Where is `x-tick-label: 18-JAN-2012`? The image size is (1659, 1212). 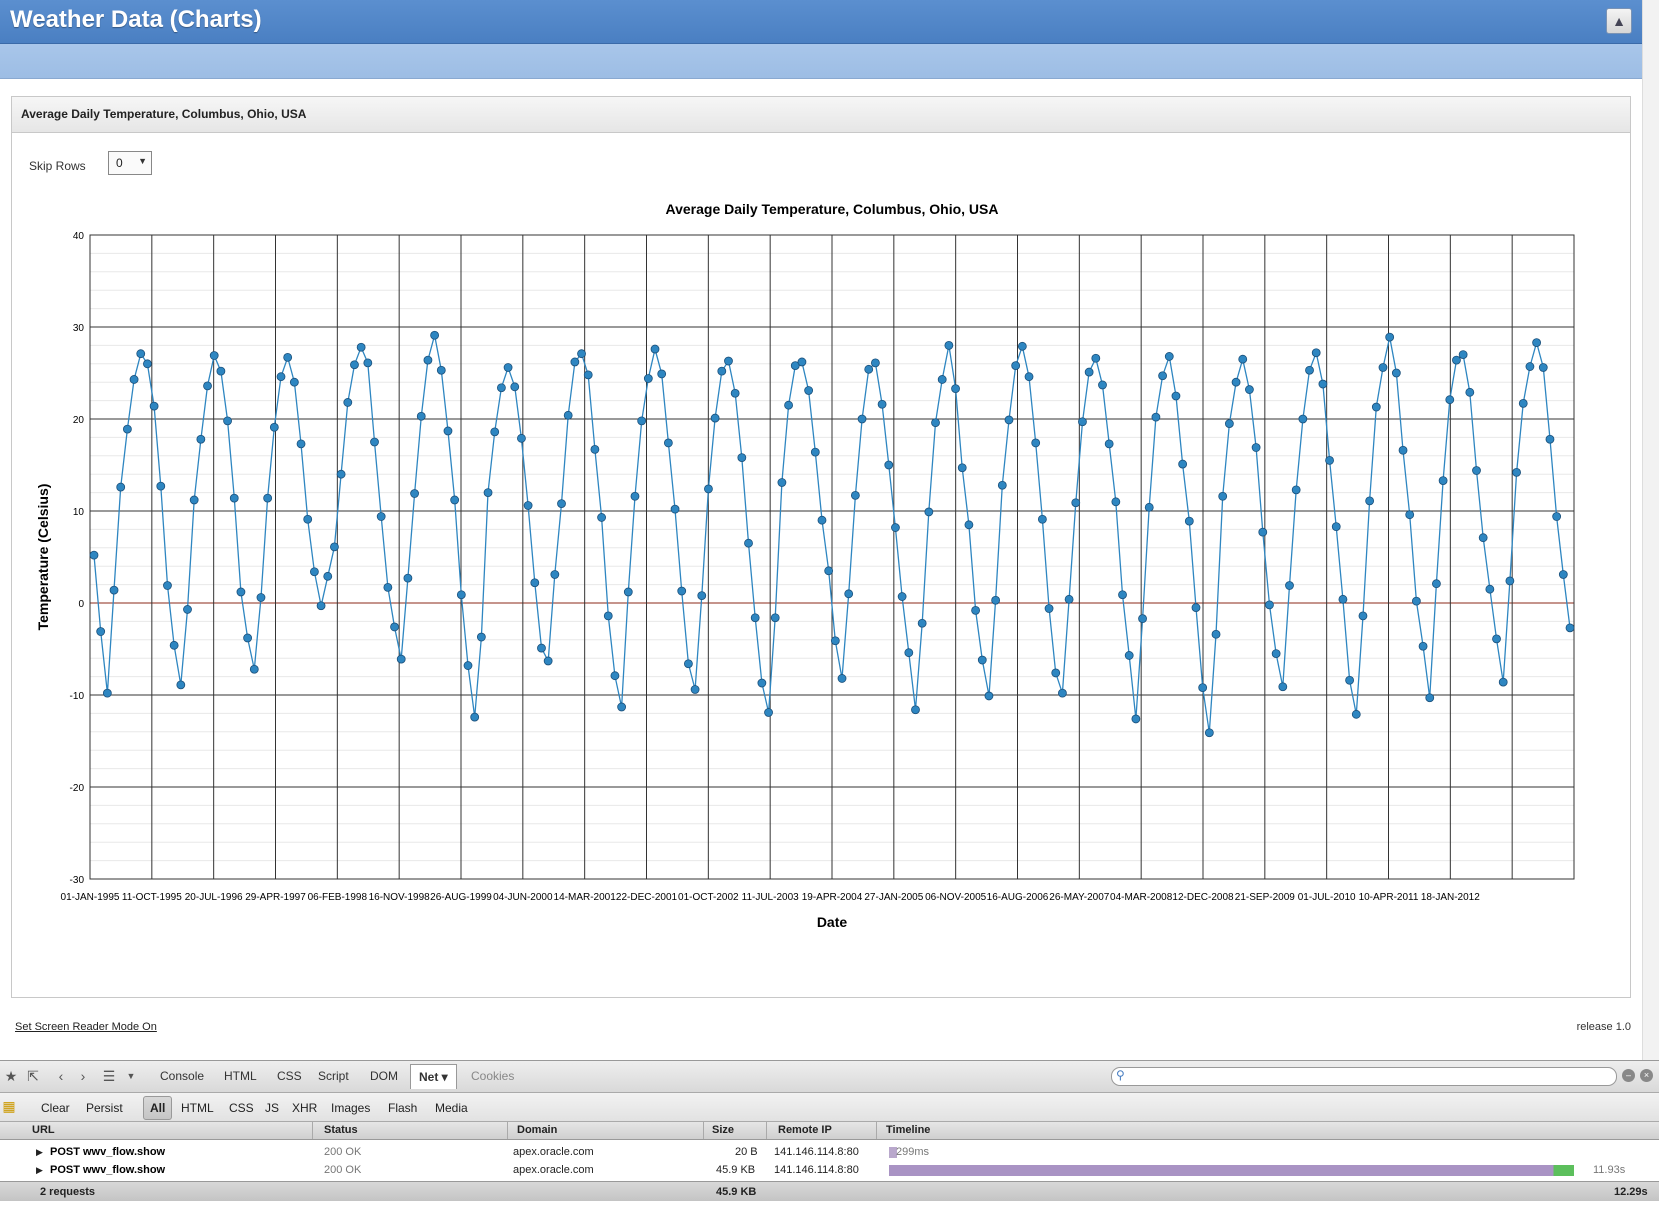 x-tick-label: 18-JAN-2012 is located at coordinates (1450, 897).